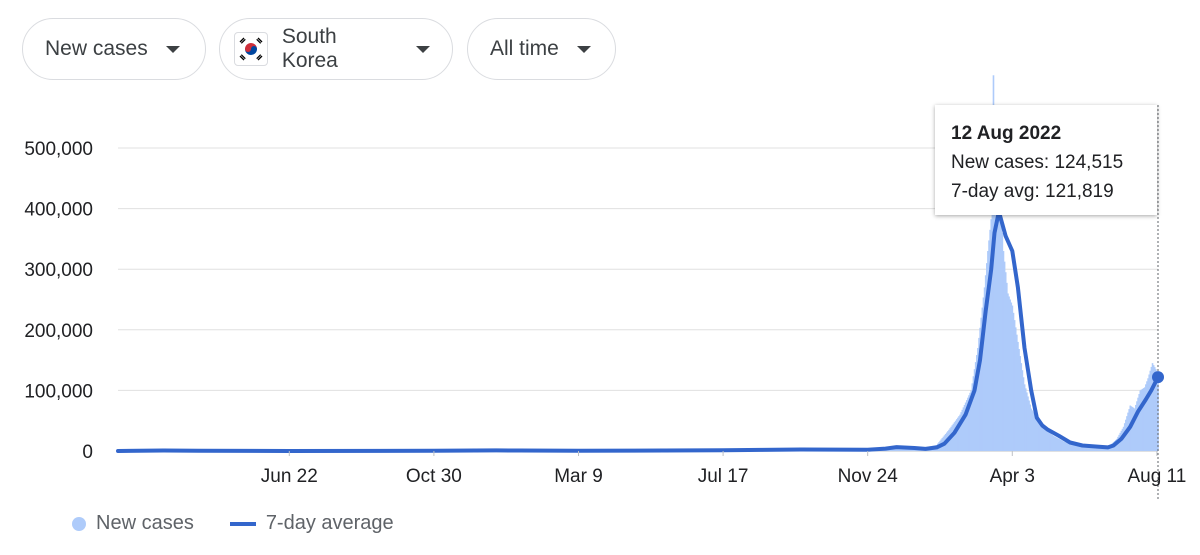 The height and width of the screenshot is (555, 1200). I want to click on chart-legend: New cases 7-day average, so click(233, 523).